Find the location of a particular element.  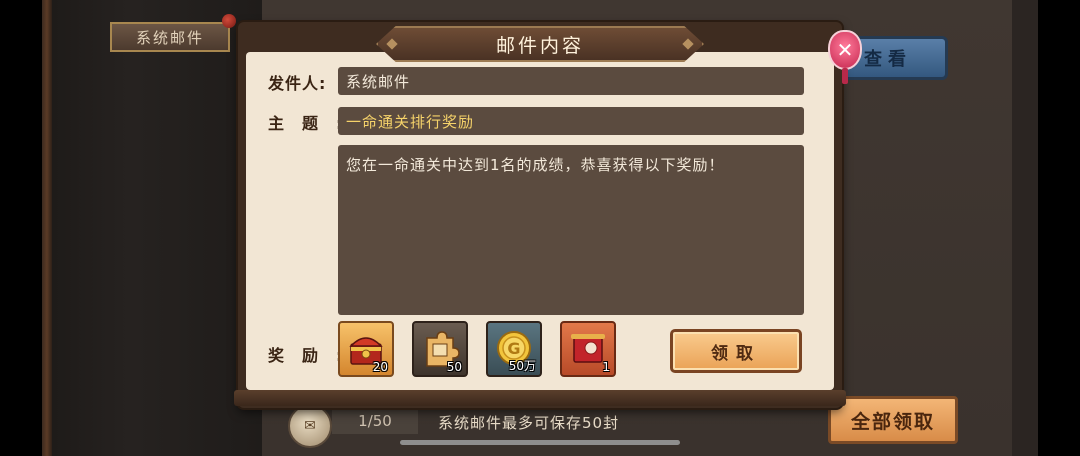

reward-count: 50万 is located at coordinates (522, 366).